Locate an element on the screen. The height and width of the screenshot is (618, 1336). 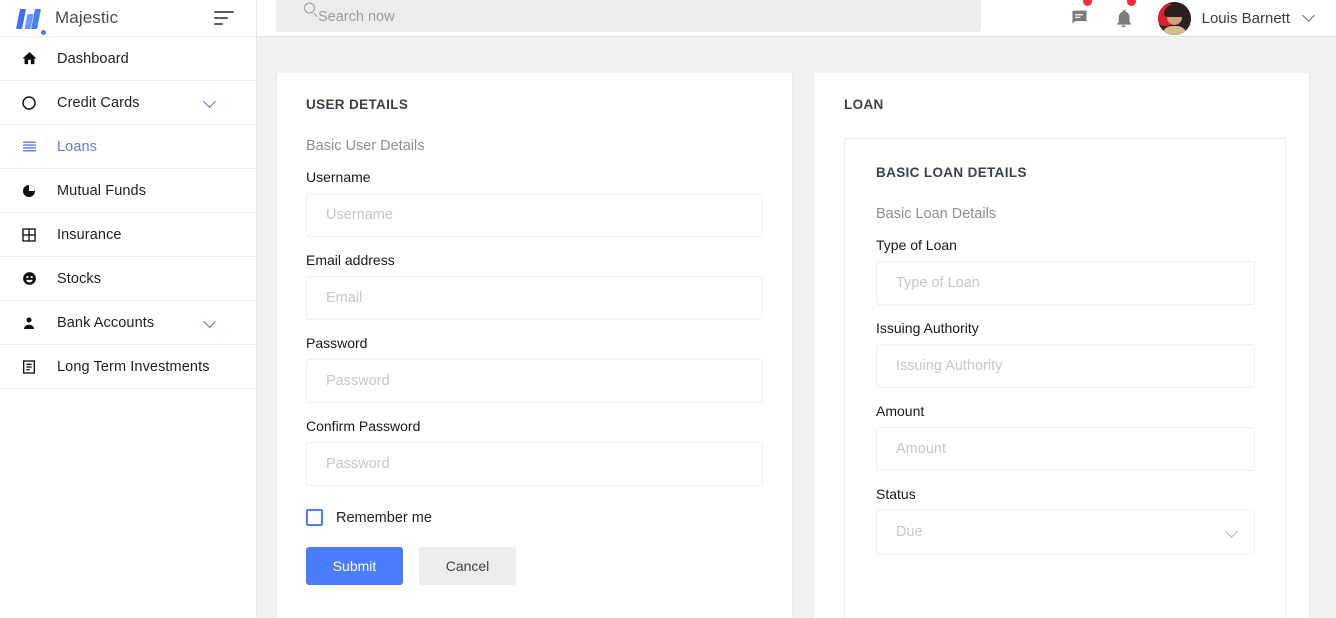
email-field-group: Email address is located at coordinates (534, 286).